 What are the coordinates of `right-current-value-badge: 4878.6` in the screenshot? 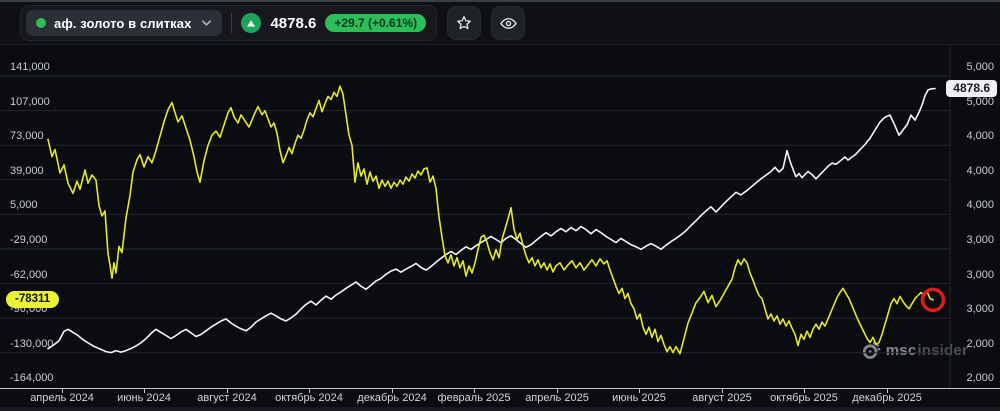 It's located at (971, 88).